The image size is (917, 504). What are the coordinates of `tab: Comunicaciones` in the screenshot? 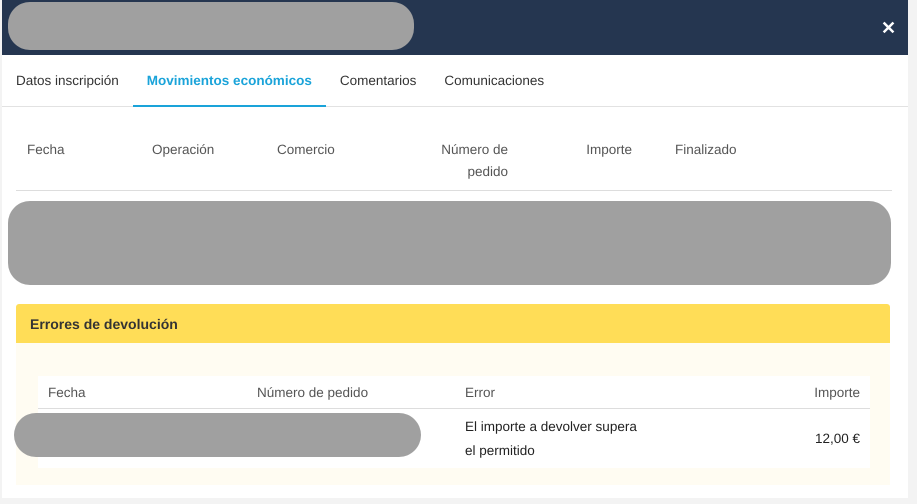 It's located at (494, 81).